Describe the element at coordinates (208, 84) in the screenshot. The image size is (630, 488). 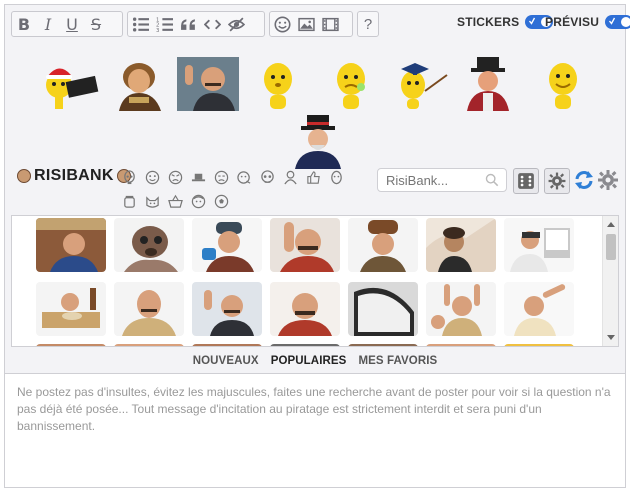
I see `sticker-risitas-wave` at that location.